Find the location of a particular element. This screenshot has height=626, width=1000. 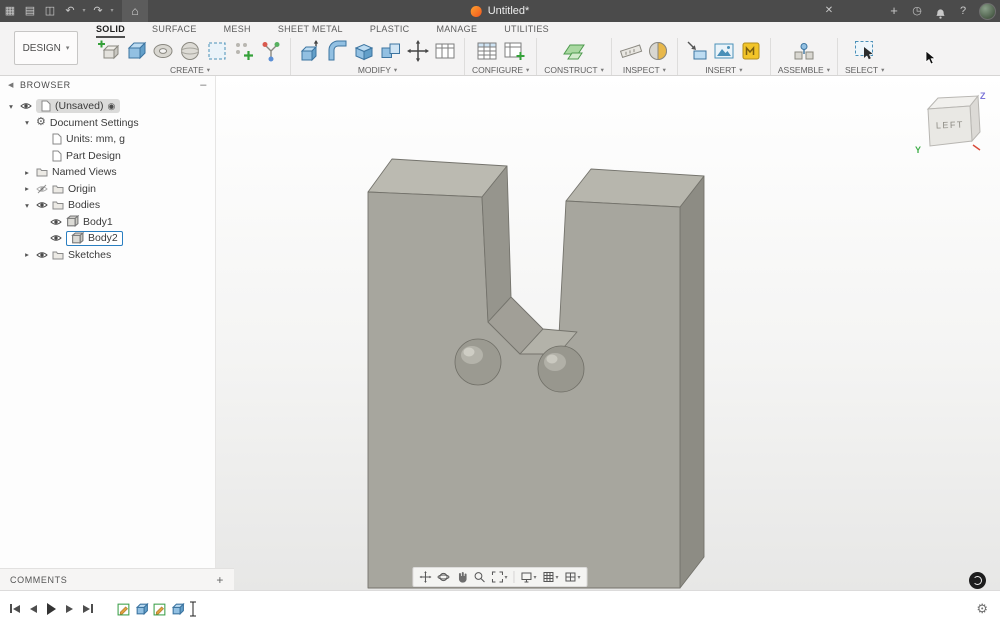

hand-tool is located at coordinates (461, 577).